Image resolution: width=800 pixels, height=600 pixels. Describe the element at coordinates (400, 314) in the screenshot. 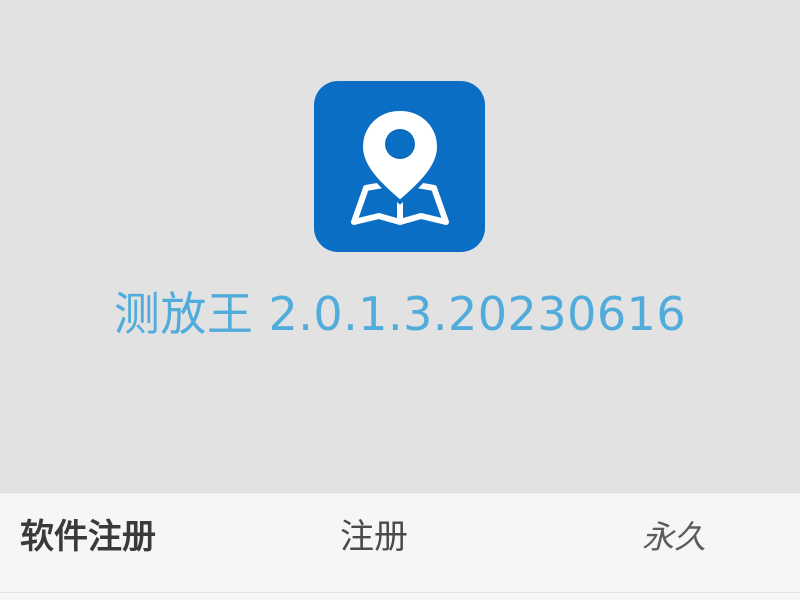

I see `app-name-version: 测放王 2.0.1.3.20230616` at that location.